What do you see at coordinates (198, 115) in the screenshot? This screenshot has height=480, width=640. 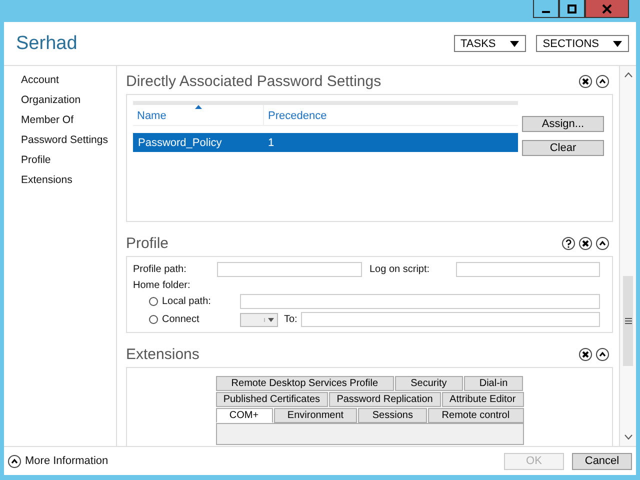 I see `column-header: Name` at bounding box center [198, 115].